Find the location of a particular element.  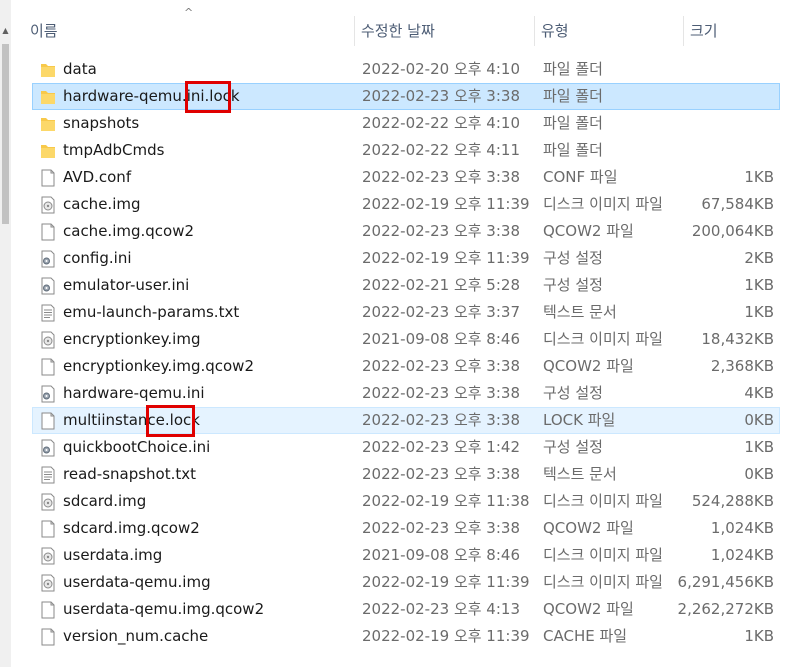

file-modified-date: 2022-02-23 오후 1:42 is located at coordinates (441, 447).